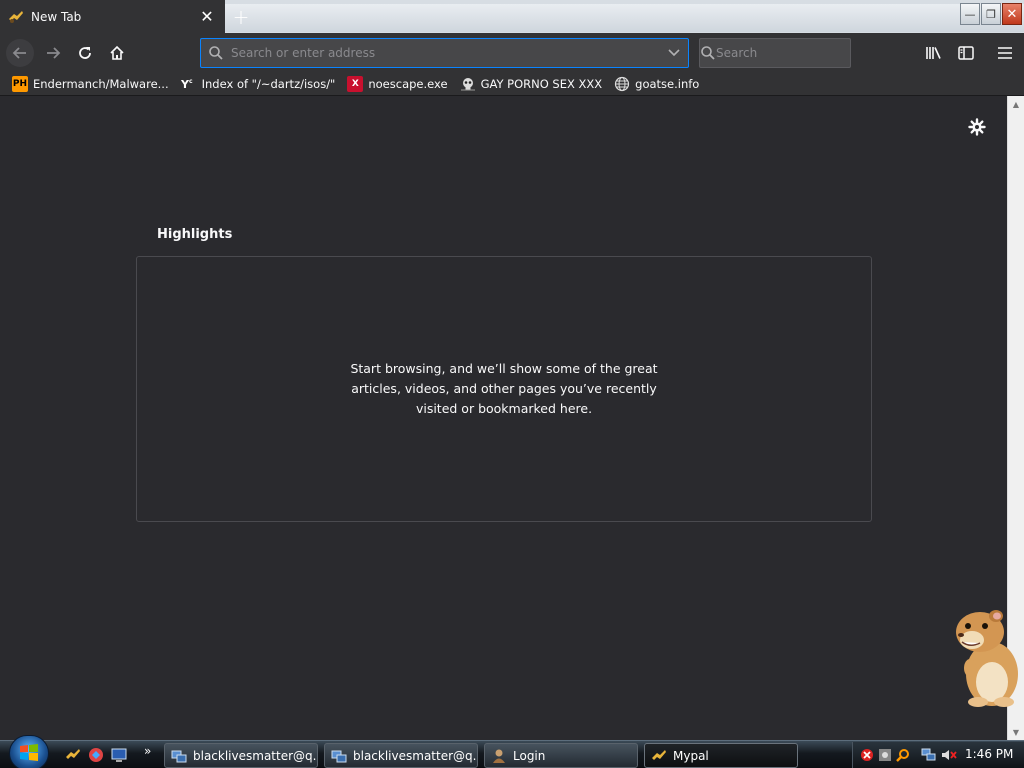 The image size is (1024, 768). I want to click on bookmark-label: goatse.info, so click(667, 84).